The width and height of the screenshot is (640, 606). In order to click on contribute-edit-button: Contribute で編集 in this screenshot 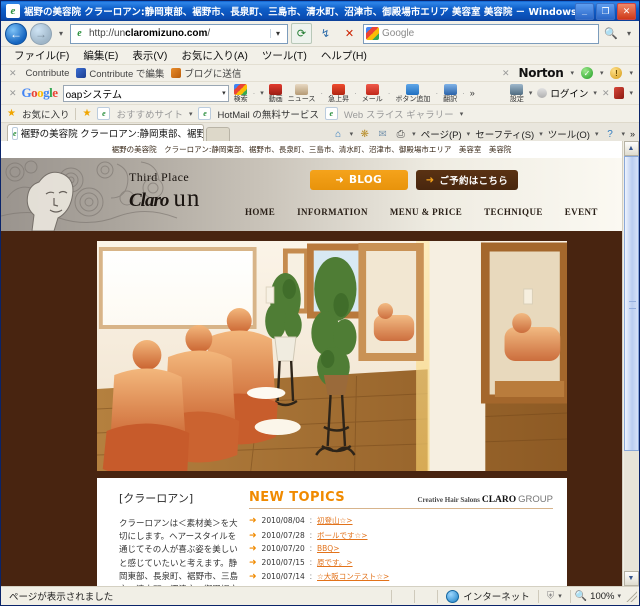, I will do `click(120, 73)`.